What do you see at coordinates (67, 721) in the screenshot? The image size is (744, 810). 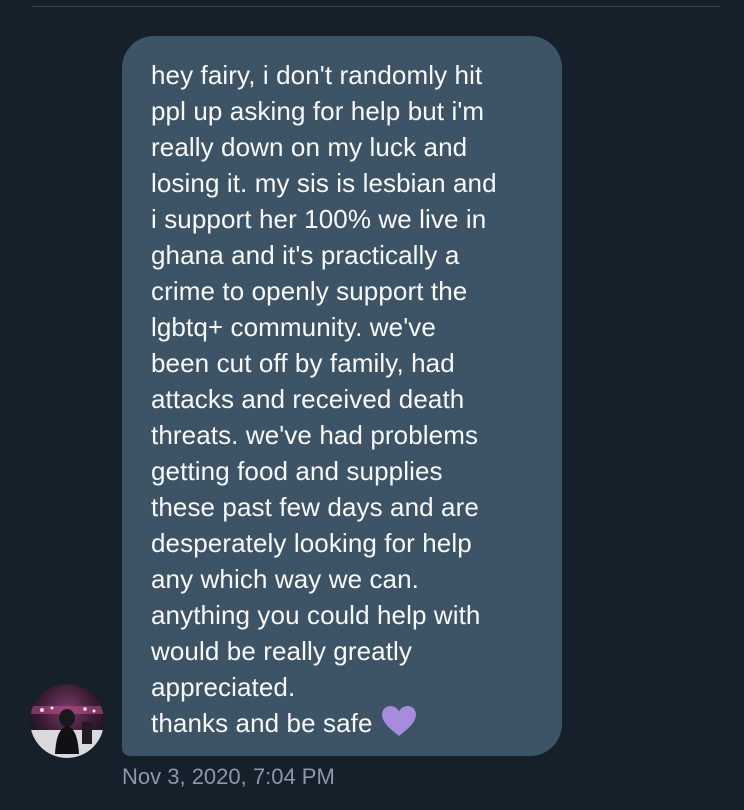 I see `sender-avatar` at bounding box center [67, 721].